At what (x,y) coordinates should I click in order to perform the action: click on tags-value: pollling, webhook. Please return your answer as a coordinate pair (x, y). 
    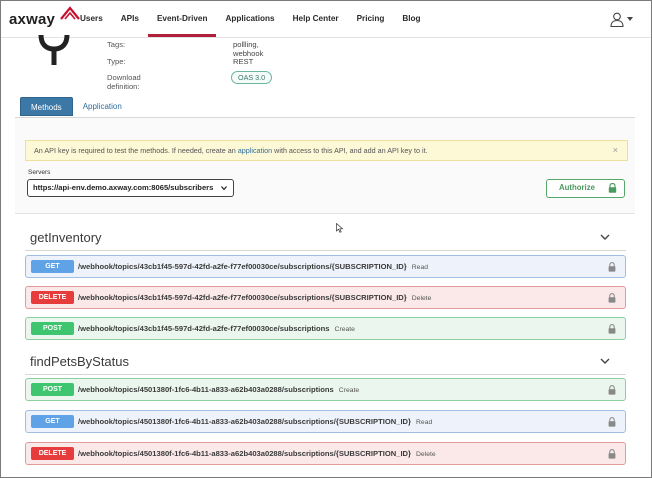
    Looking at the image, I should click on (248, 49).